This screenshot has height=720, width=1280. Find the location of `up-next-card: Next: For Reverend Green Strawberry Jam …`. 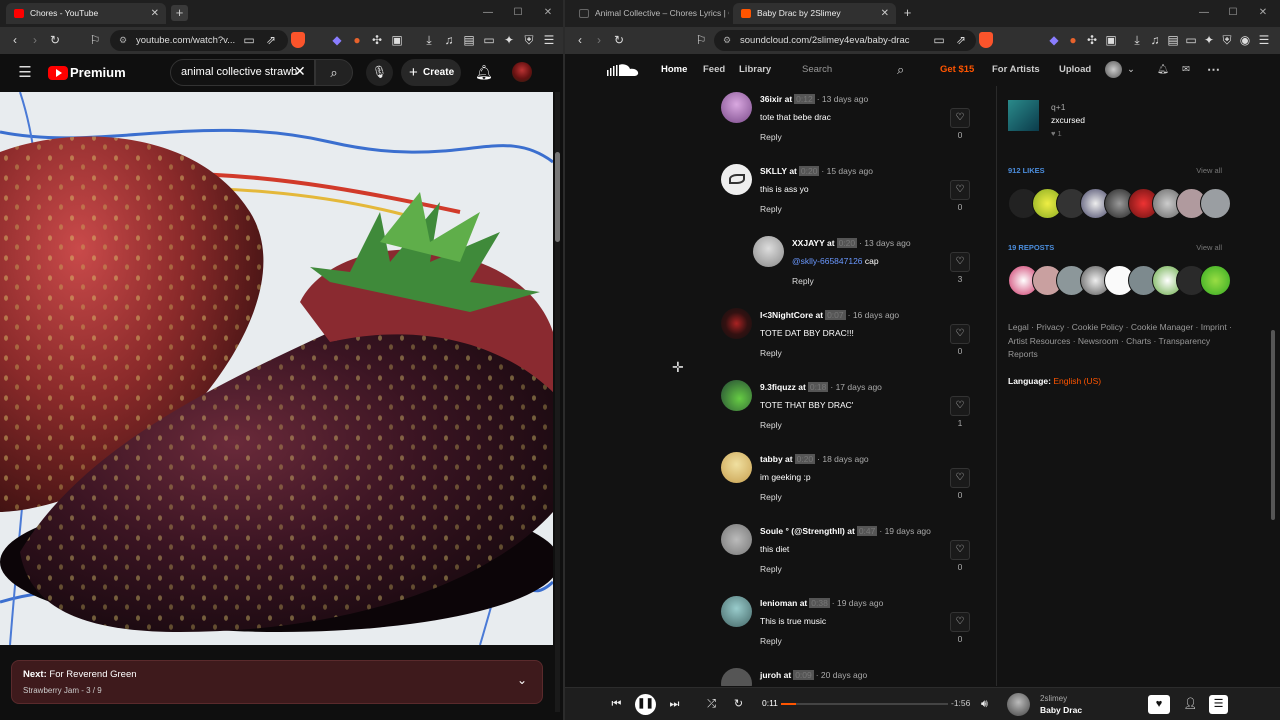

up-next-card: Next: For Reverend Green Strawberry Jam … is located at coordinates (277, 682).